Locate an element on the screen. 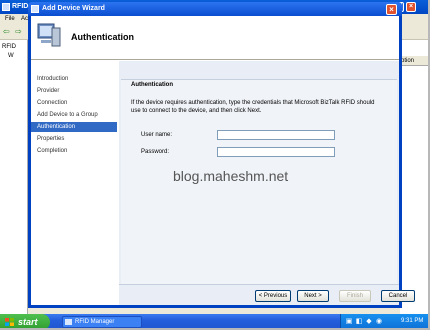 This screenshot has height=334, width=435. nav-item-introduction: Introduction is located at coordinates (76, 79).